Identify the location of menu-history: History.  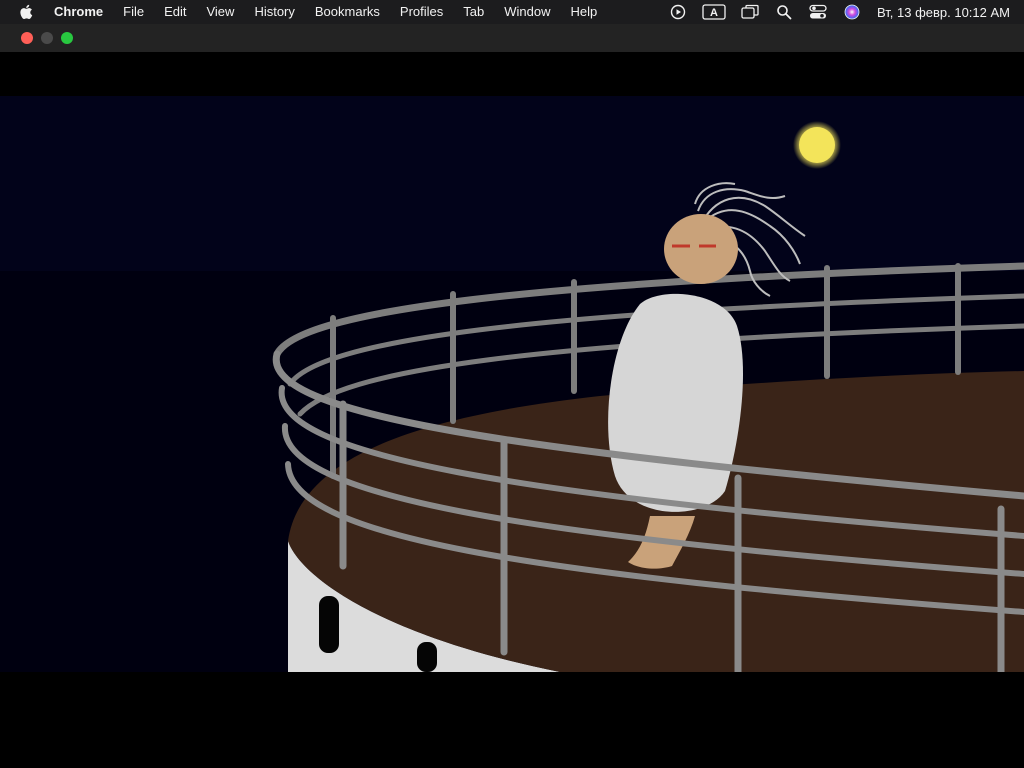
(274, 12).